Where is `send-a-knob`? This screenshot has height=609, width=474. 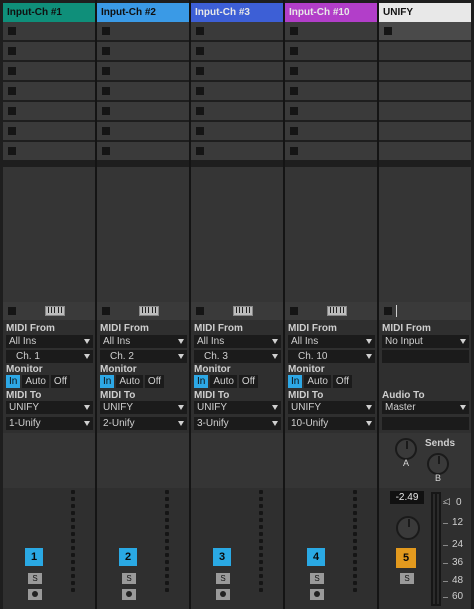 send-a-knob is located at coordinates (406, 449).